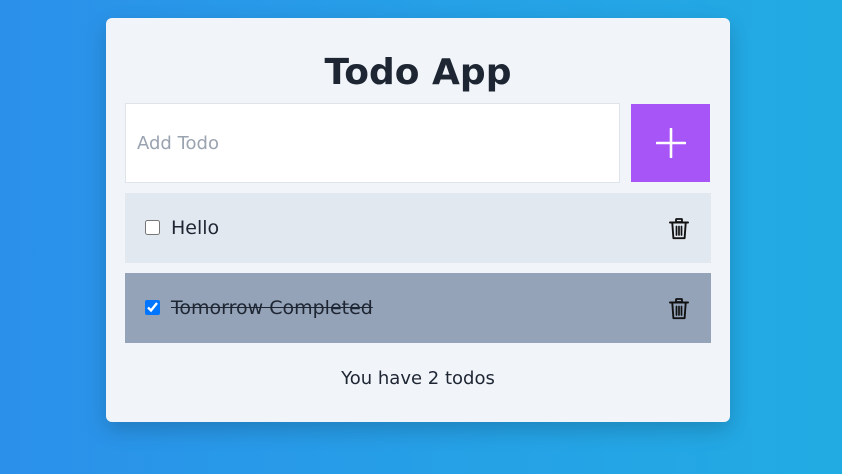  I want to click on todo-text: Hello, so click(195, 228).